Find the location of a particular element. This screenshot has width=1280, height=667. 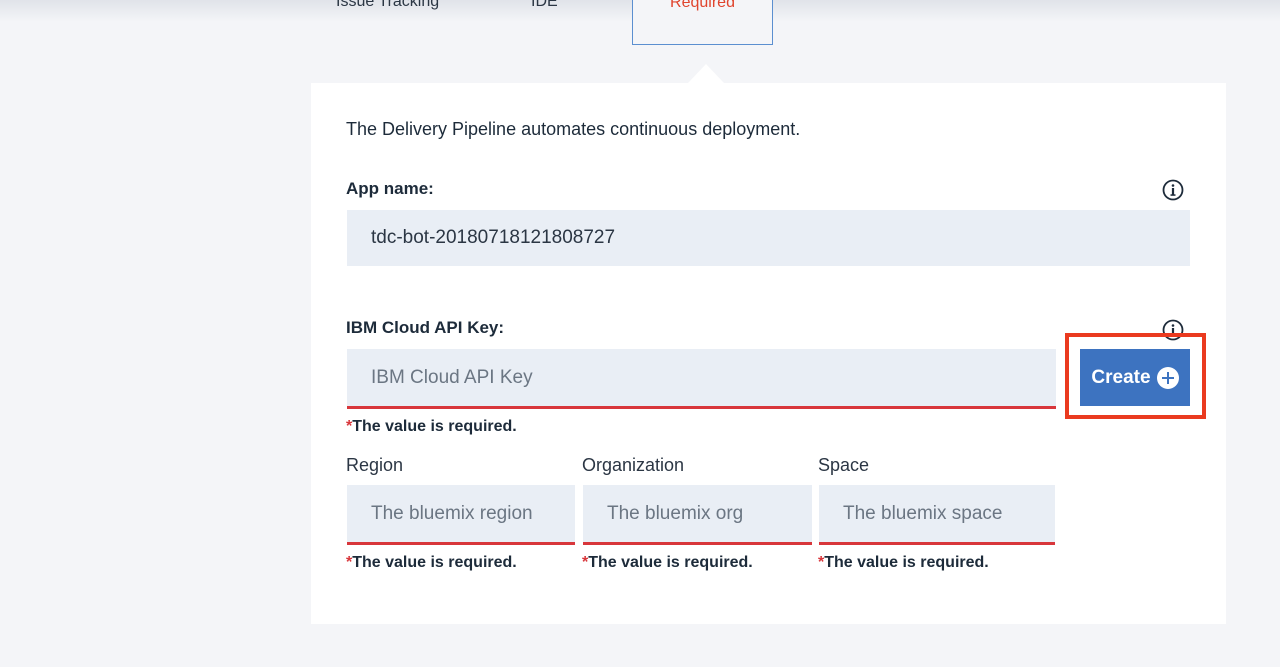

organization-label: Organization is located at coordinates (633, 465).